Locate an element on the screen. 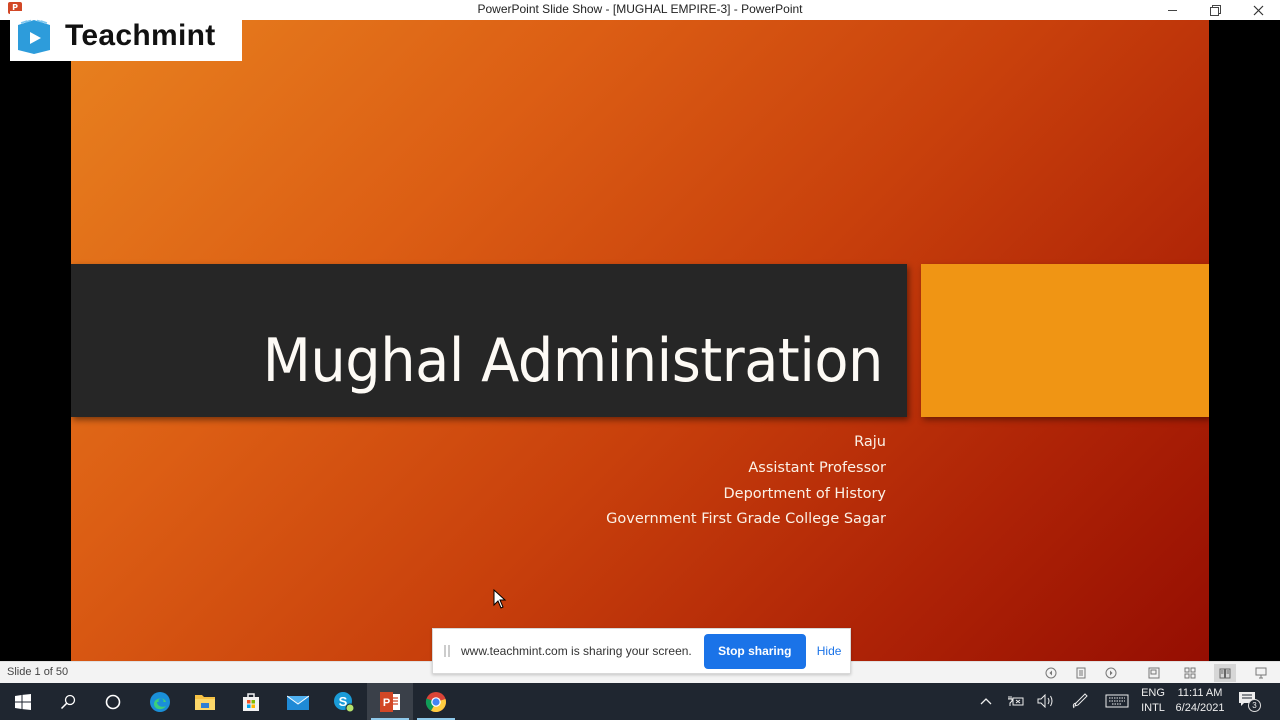 The image size is (1280, 720). edge-icon is located at coordinates (160, 701).